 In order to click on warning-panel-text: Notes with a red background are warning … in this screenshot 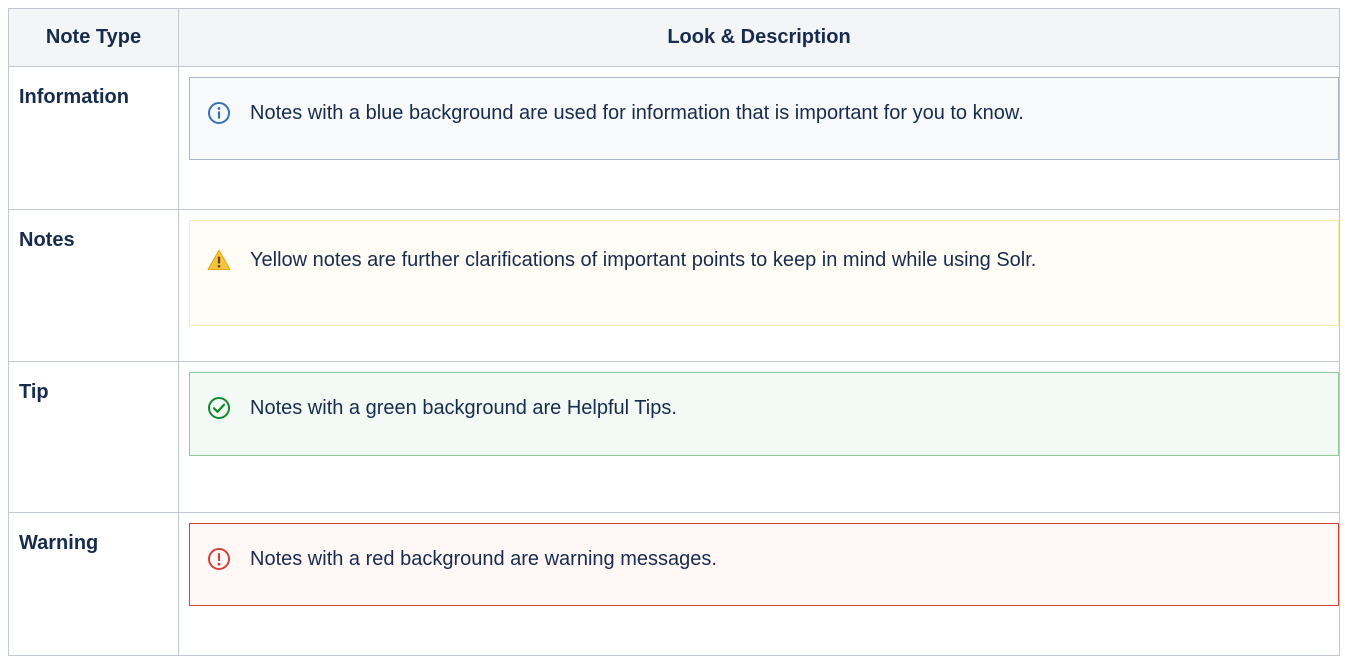, I will do `click(483, 559)`.